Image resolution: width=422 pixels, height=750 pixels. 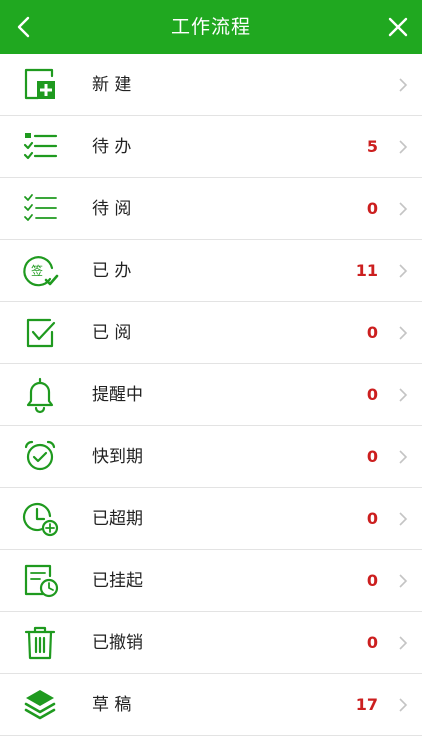 I want to click on menu-item-count, so click(x=363, y=85).